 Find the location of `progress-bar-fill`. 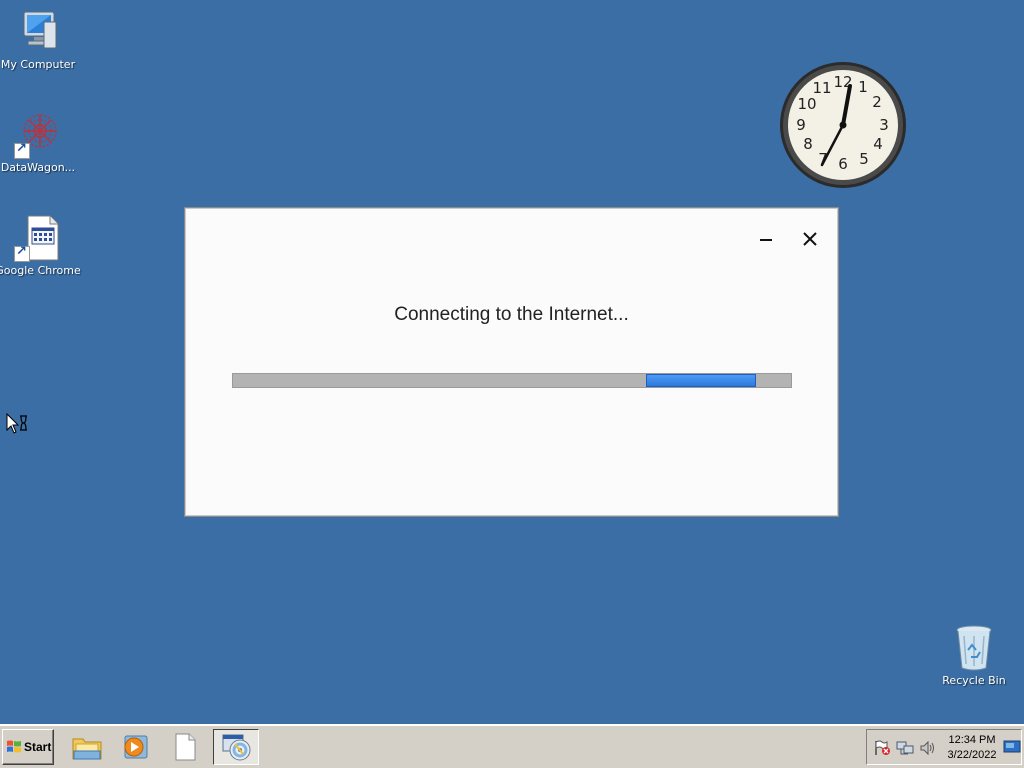

progress-bar-fill is located at coordinates (701, 380).